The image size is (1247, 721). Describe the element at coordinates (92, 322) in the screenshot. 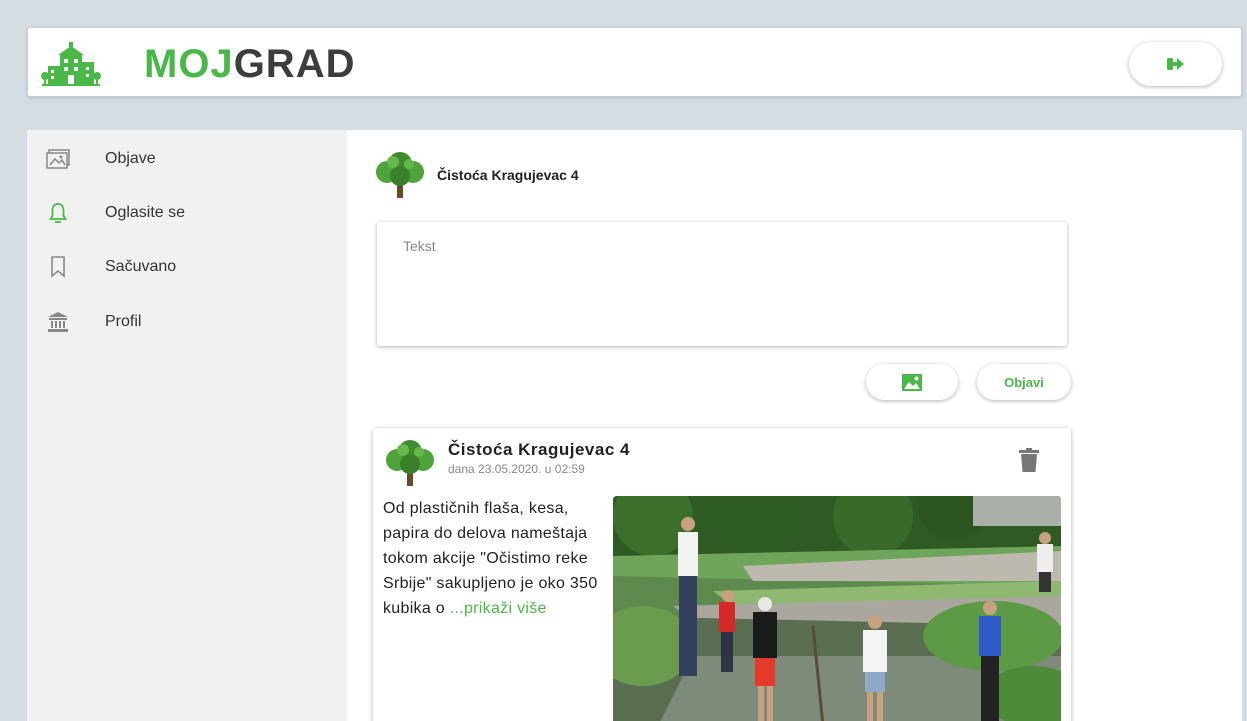

I see `sidebar-item-profil: Profil` at that location.